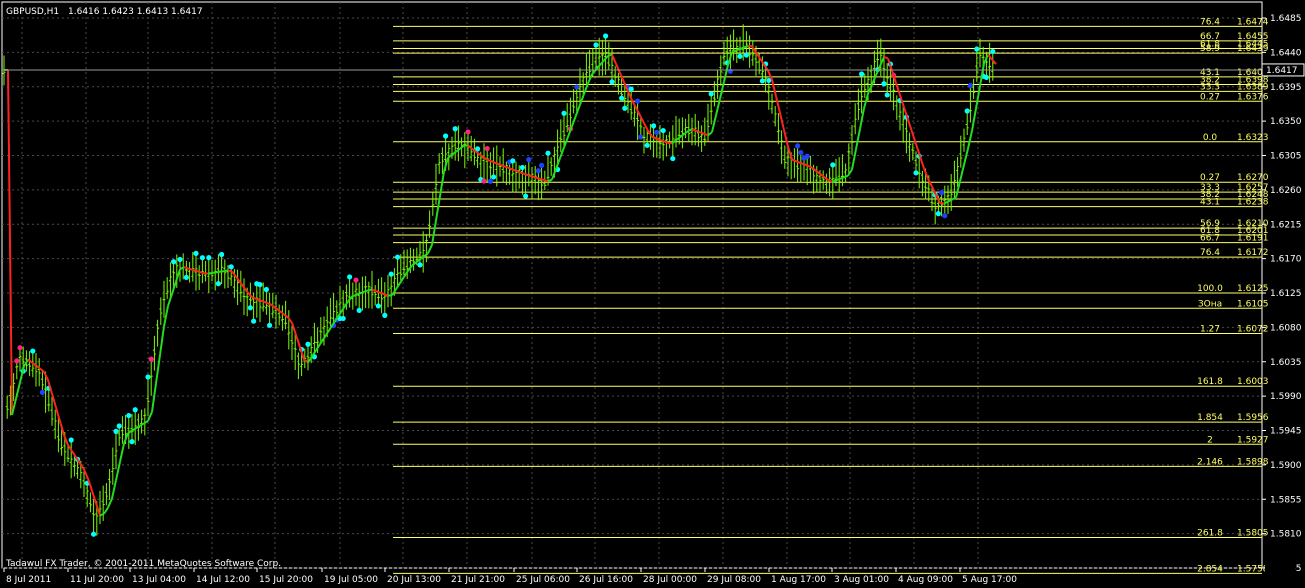 The height and width of the screenshot is (588, 1305). Describe the element at coordinates (1253, 462) in the screenshot. I see `fibo-level-price: 1.5898` at that location.